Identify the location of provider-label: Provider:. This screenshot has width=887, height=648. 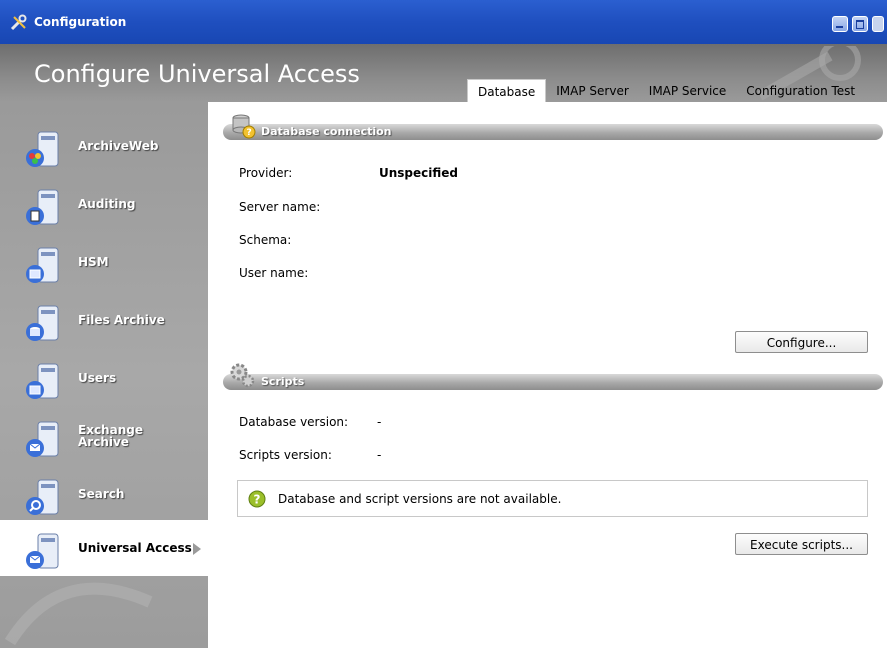
(266, 173).